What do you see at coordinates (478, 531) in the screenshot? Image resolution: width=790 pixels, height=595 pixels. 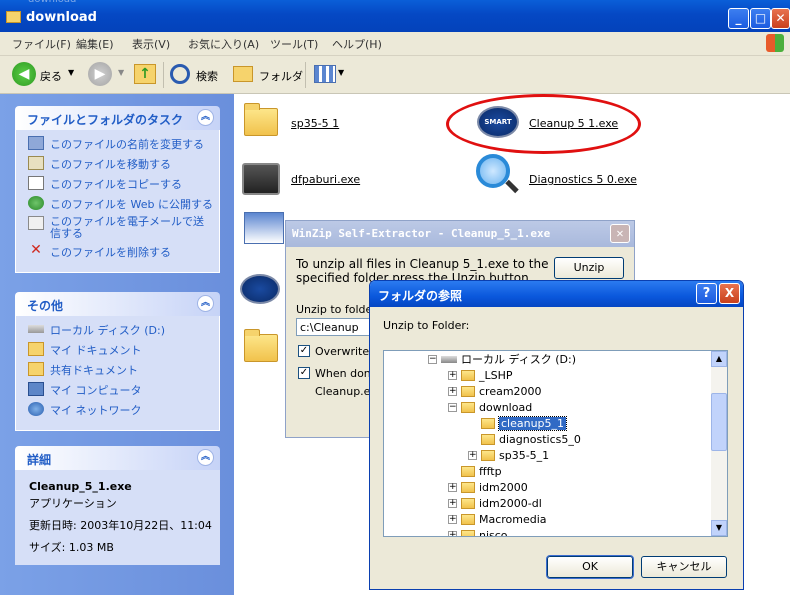 I see `tree-item-nisco: + nisco` at bounding box center [478, 531].